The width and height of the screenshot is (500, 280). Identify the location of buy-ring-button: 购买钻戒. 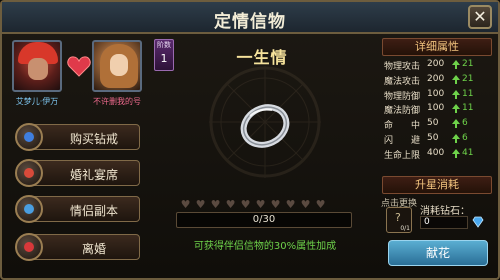
(77, 137).